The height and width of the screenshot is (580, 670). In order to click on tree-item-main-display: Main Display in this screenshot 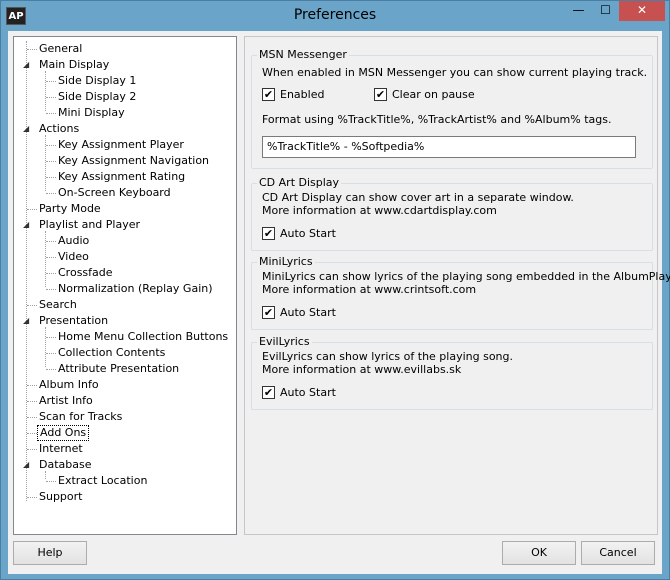, I will do `click(74, 65)`.